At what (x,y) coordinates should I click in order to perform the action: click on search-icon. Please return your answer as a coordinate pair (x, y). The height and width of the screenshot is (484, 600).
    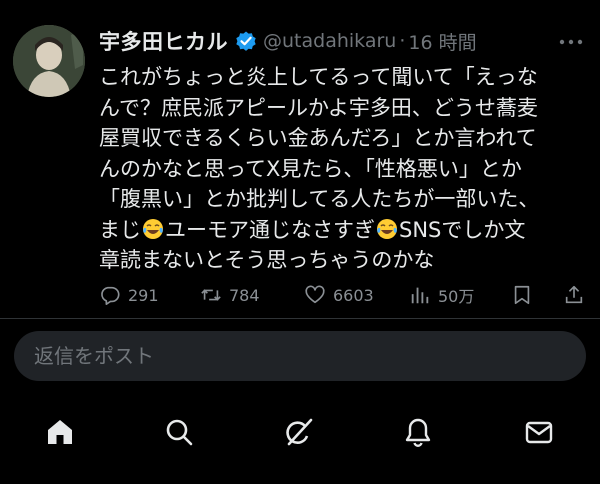
    Looking at the image, I should click on (179, 432).